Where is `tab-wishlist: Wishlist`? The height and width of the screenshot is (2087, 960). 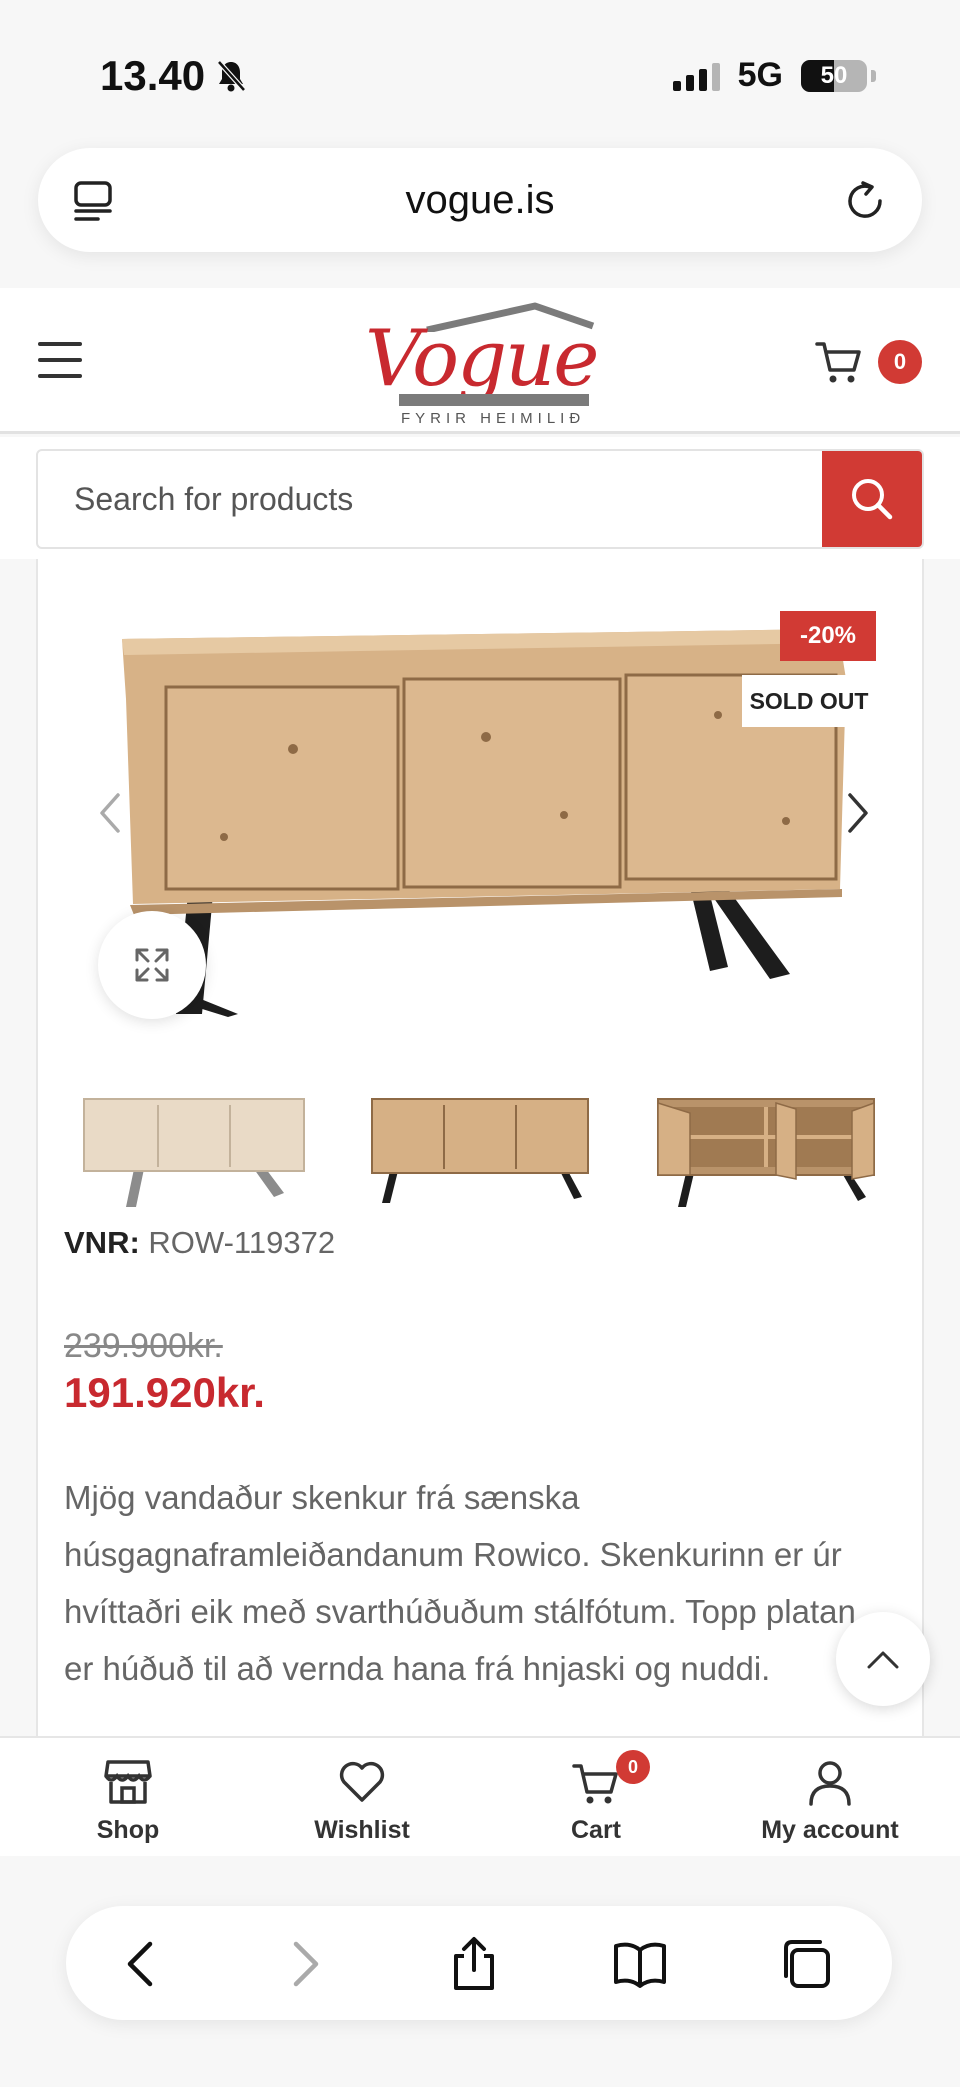 tab-wishlist: Wishlist is located at coordinates (362, 1800).